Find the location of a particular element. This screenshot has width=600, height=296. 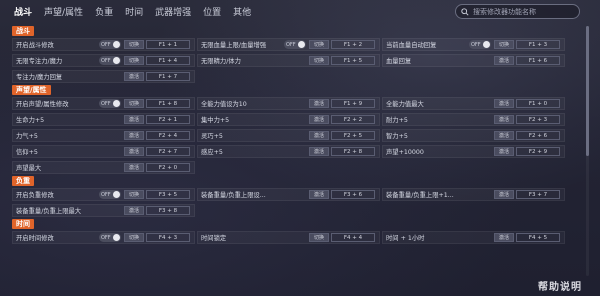

feature-label: 专注力/魔力回复 is located at coordinates (39, 77).